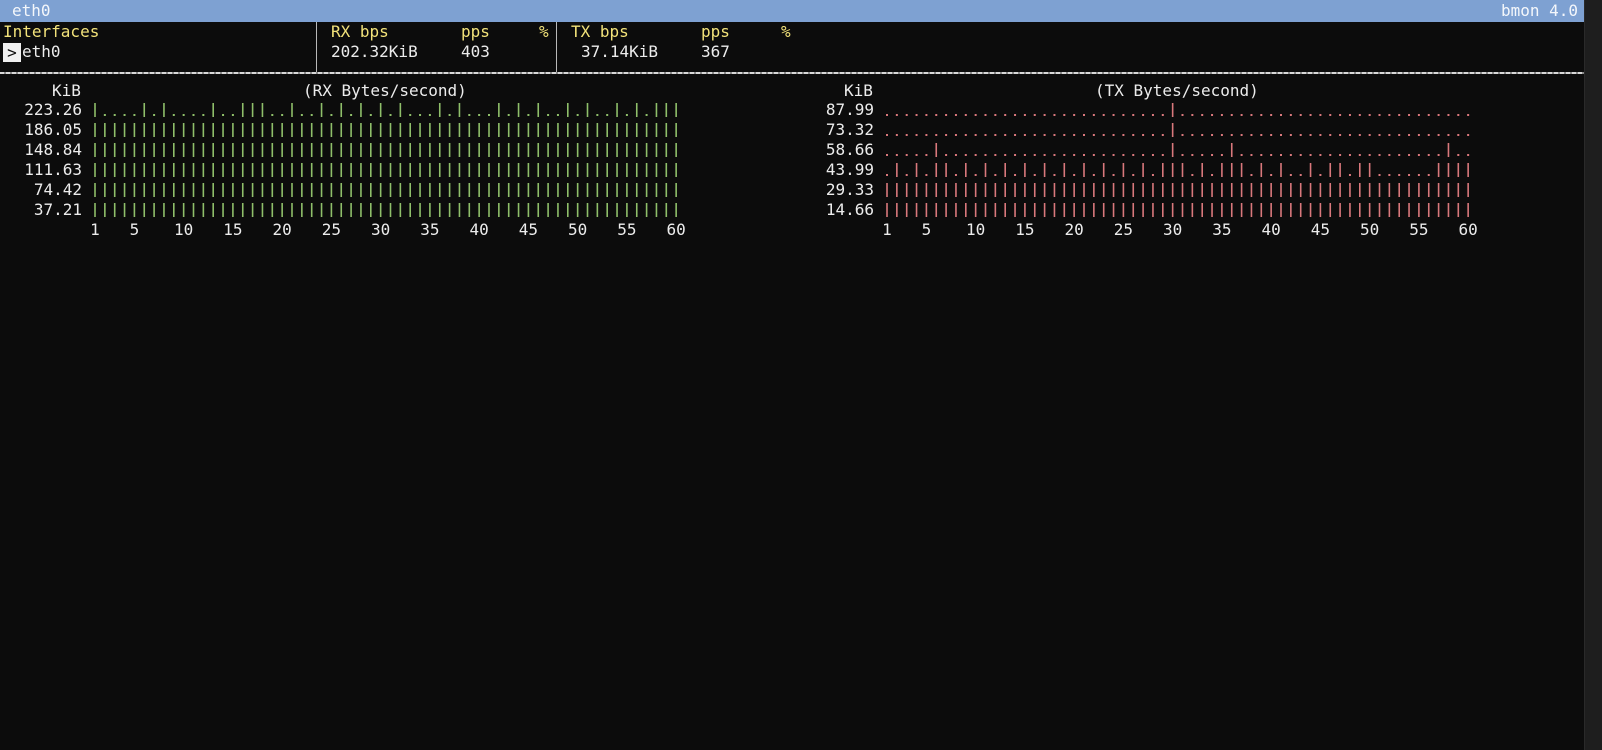  I want to click on tx-pps-value: 367, so click(715, 51).